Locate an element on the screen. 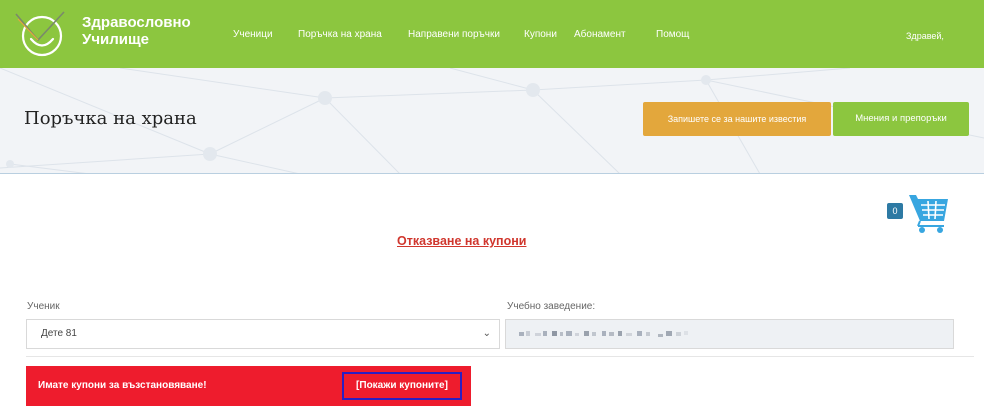 The height and width of the screenshot is (414, 984). school-field is located at coordinates (729, 334).